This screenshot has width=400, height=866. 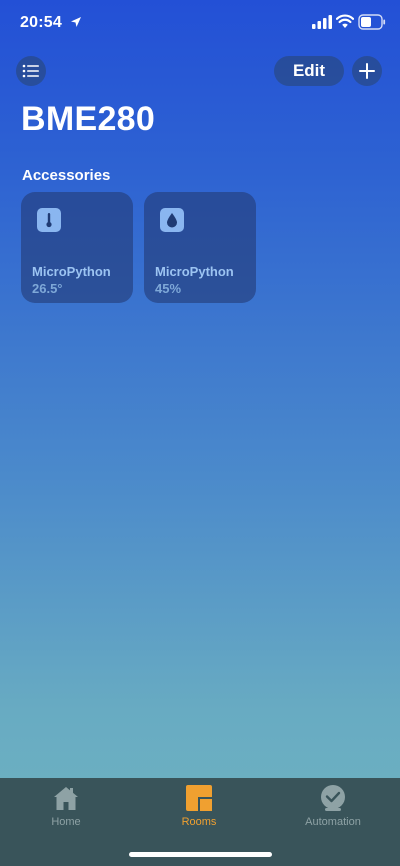 I want to click on accessory-tile-temperature: MicroPython 26.5°, so click(x=77, y=247).